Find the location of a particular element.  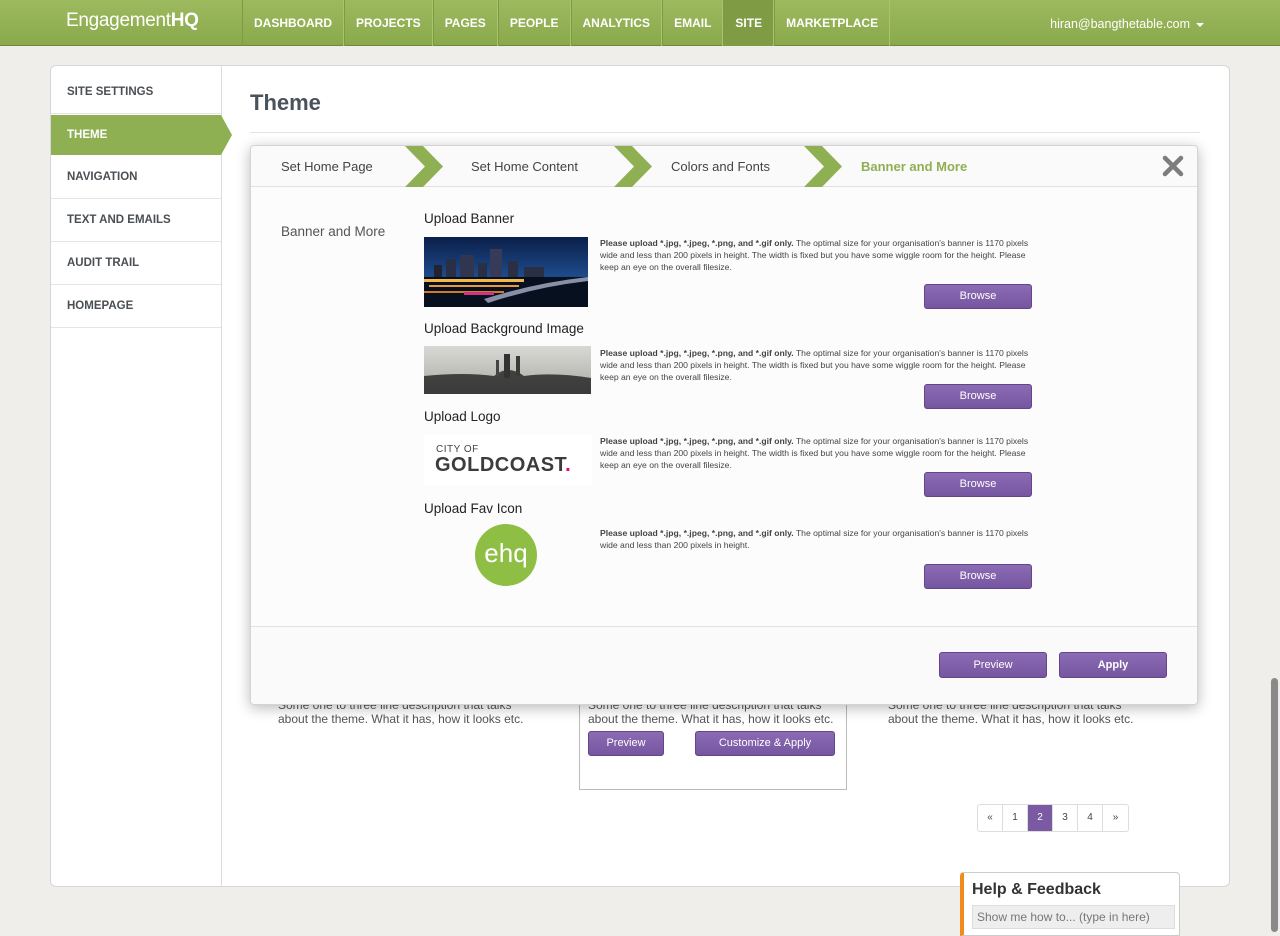

logo-thumbnail: CITY OF GOLDCOAST. is located at coordinates (508, 460).